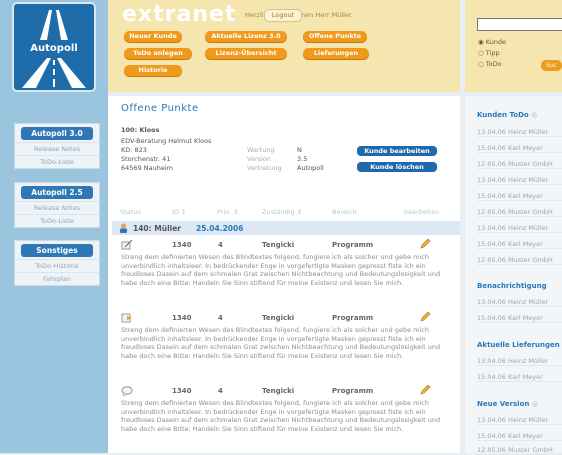 The height and width of the screenshot is (455, 562). What do you see at coordinates (158, 53) in the screenshot?
I see `todo-anlegen-button: ToDo anlegen` at bounding box center [158, 53].